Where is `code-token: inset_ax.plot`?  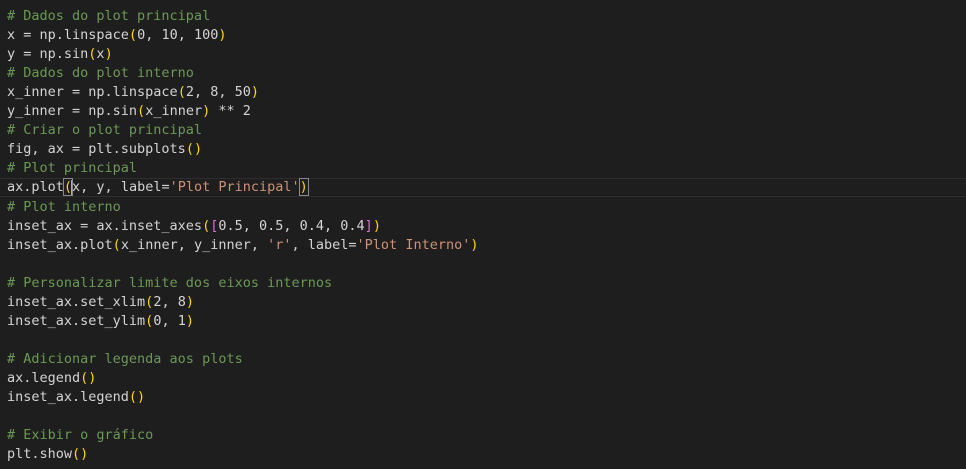
code-token: inset_ax.plot is located at coordinates (60, 245).